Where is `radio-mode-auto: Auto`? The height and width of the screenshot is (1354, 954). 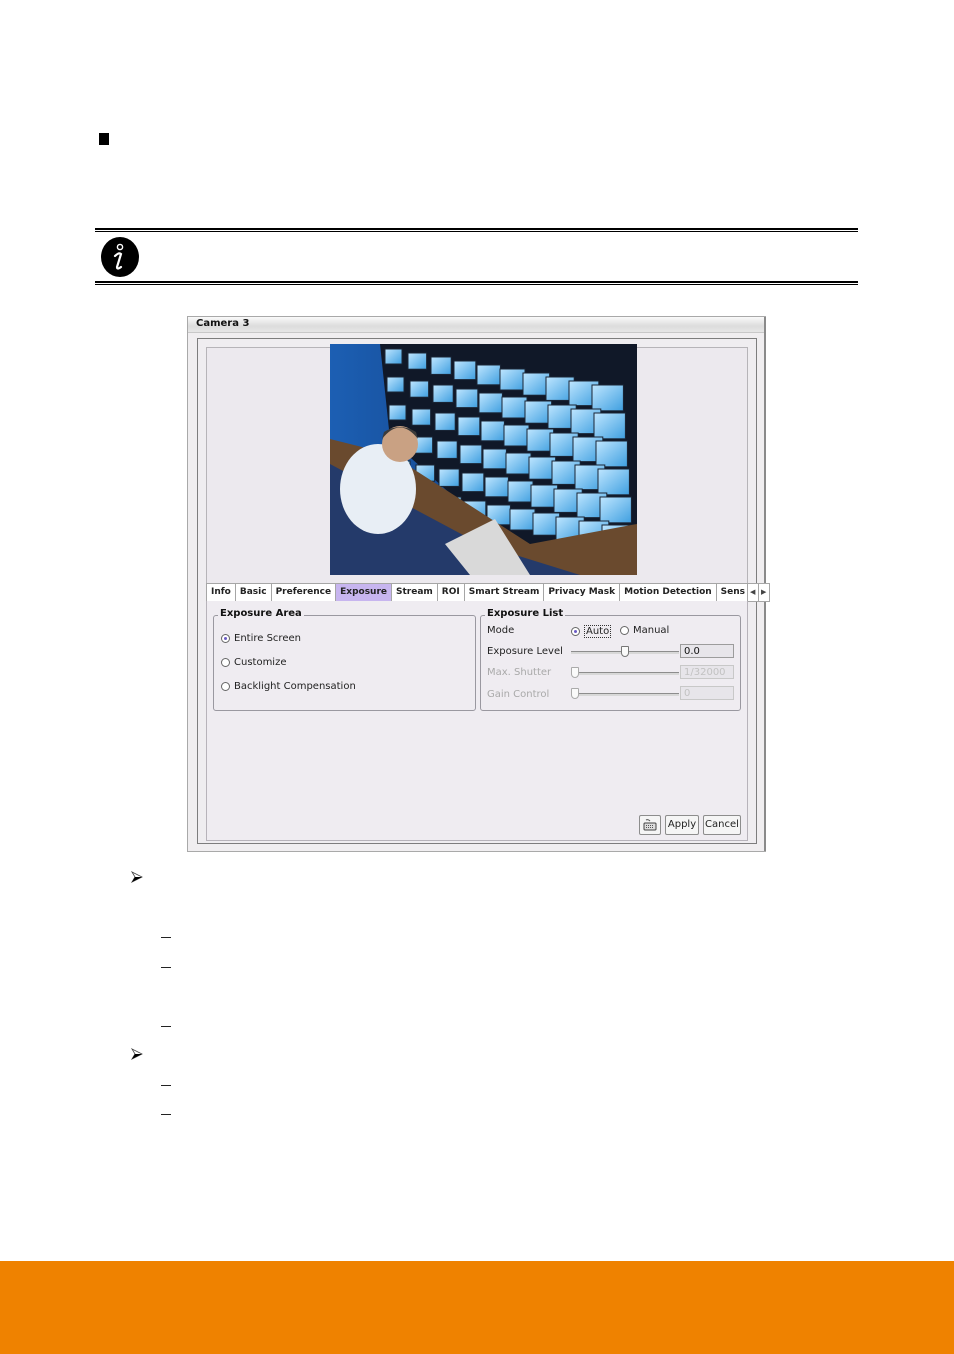
radio-mode-auto: Auto is located at coordinates (591, 631).